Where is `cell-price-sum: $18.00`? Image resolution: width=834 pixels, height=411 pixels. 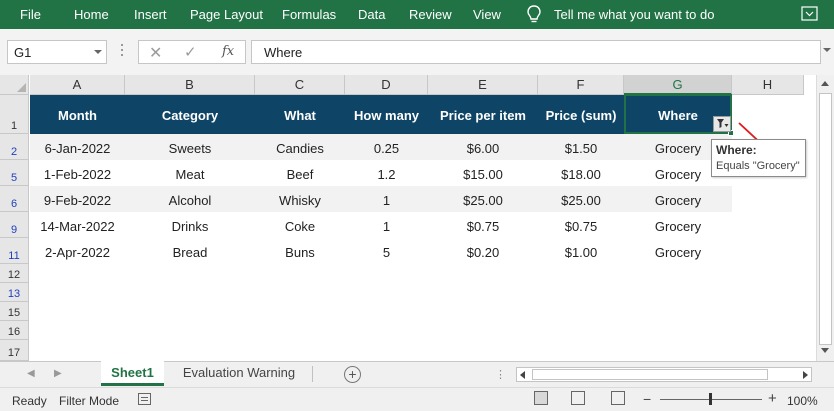
cell-price-sum: $18.00 is located at coordinates (581, 174).